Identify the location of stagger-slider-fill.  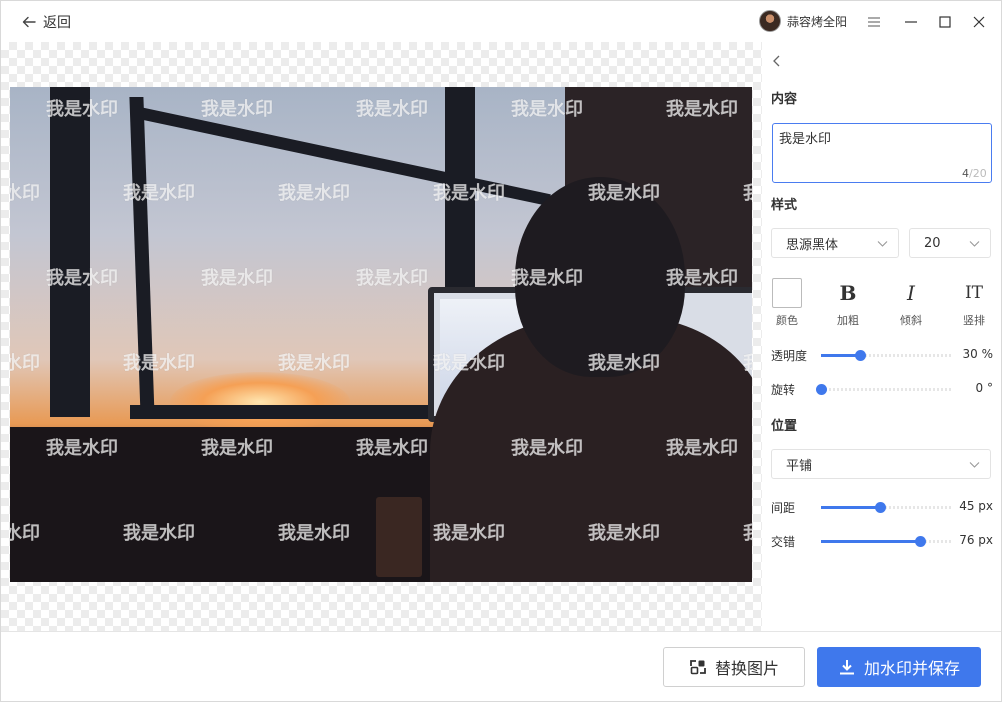
(870, 541).